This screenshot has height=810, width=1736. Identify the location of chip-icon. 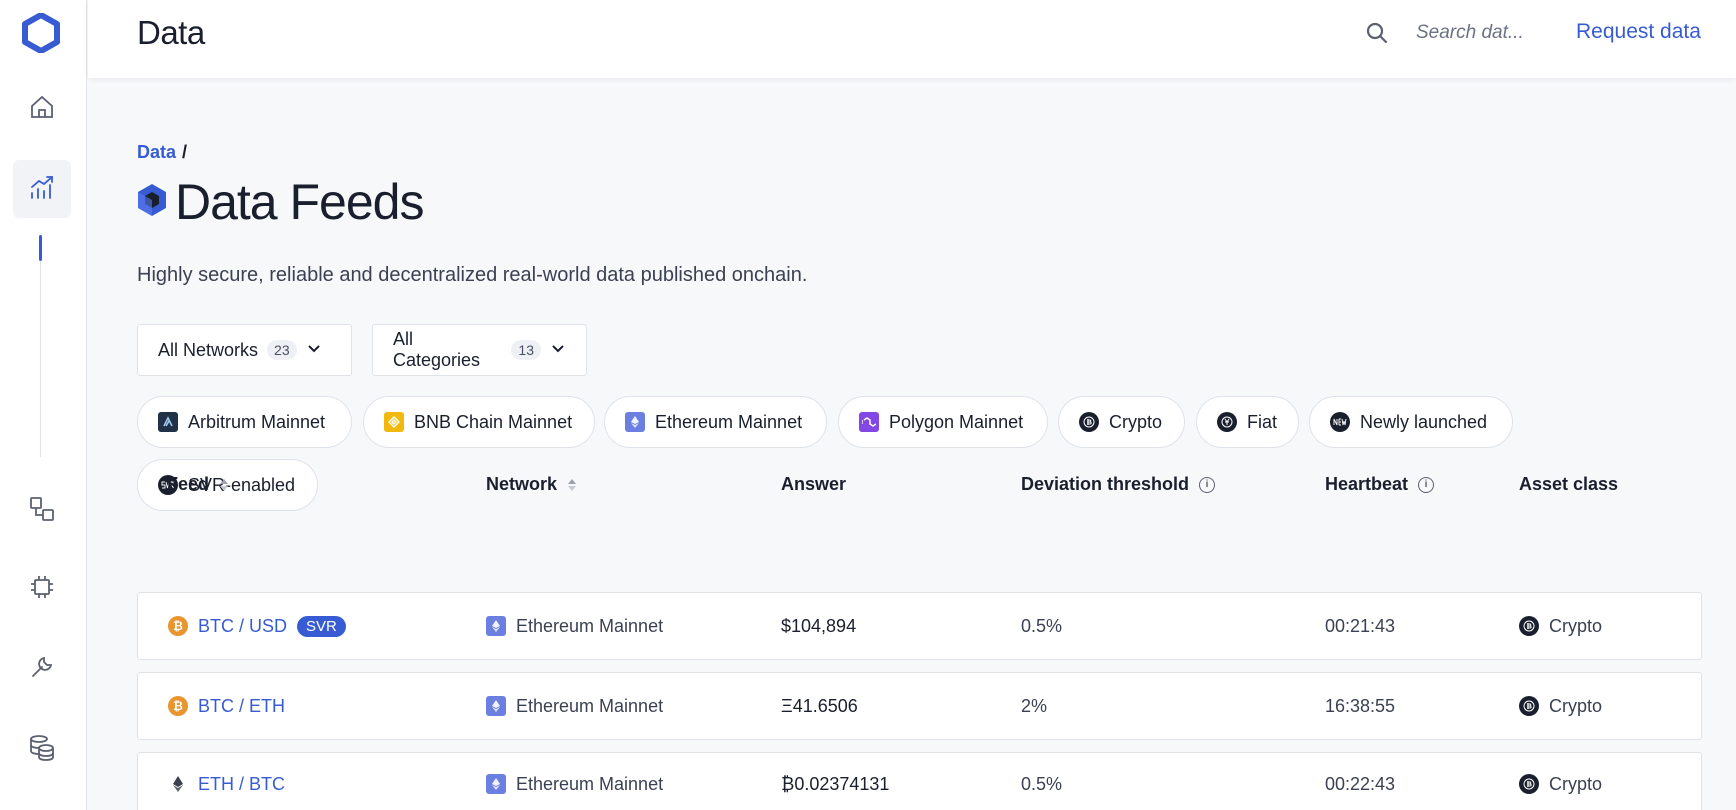
(42, 589).